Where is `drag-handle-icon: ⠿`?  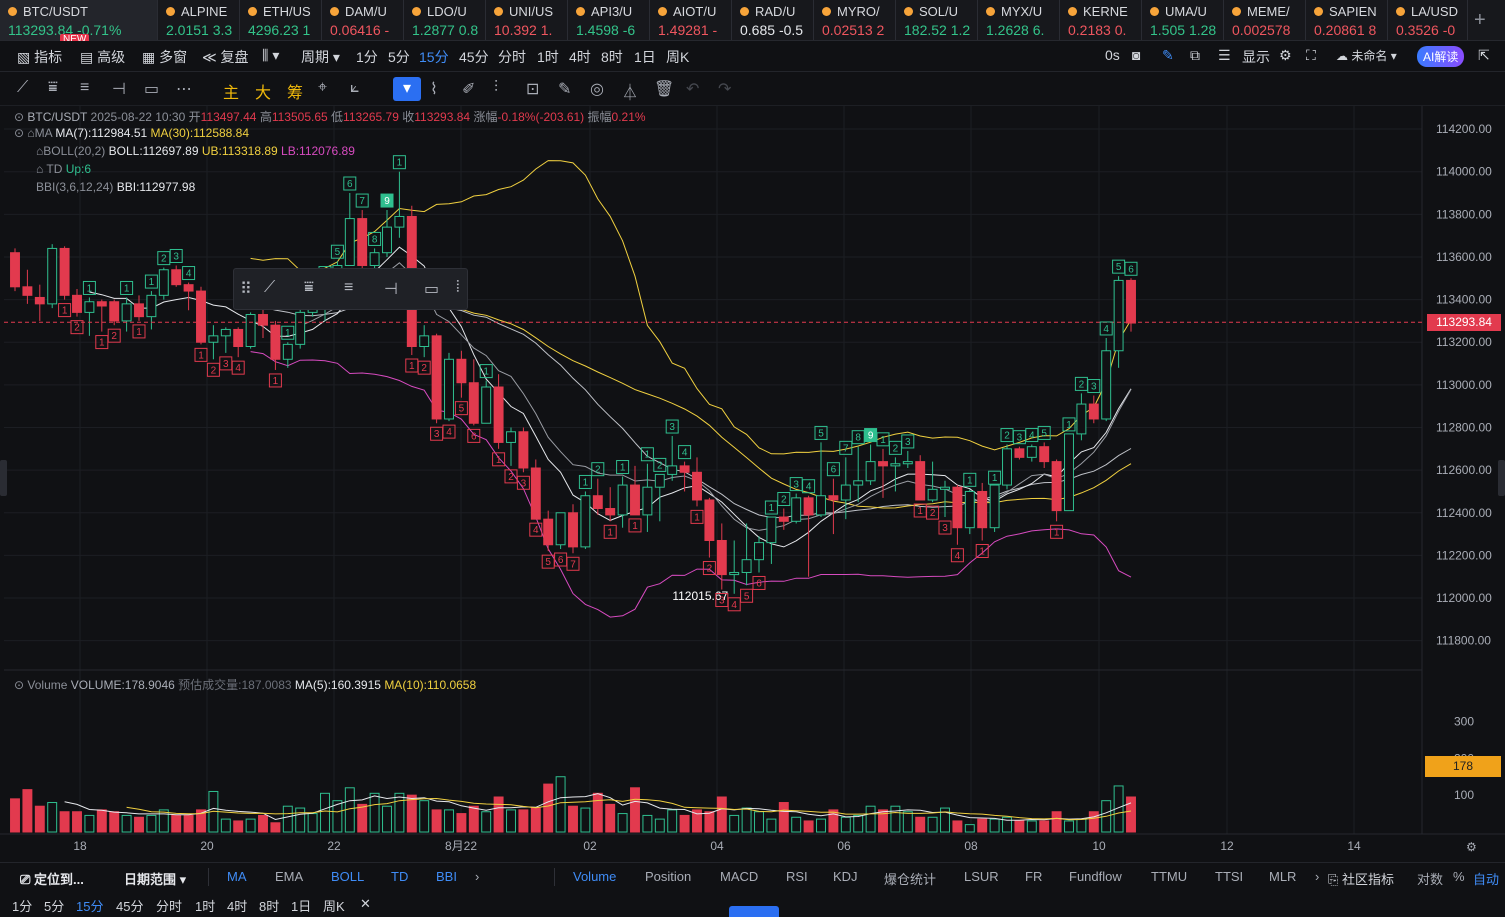 drag-handle-icon: ⠿ is located at coordinates (246, 289).